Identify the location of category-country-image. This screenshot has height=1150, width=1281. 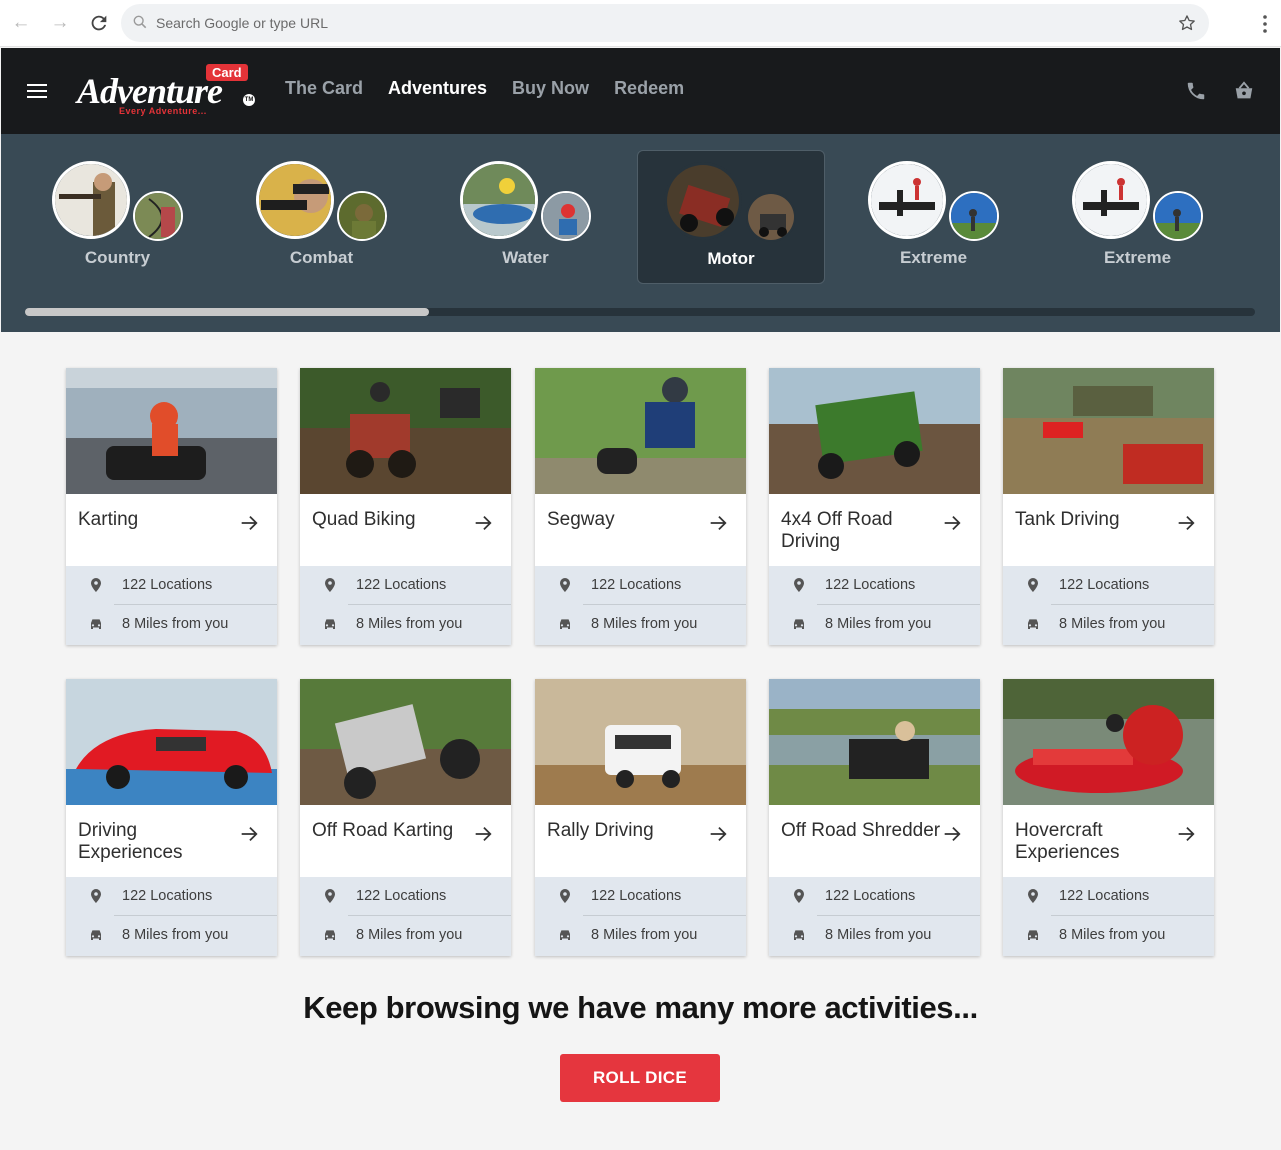
(91, 200).